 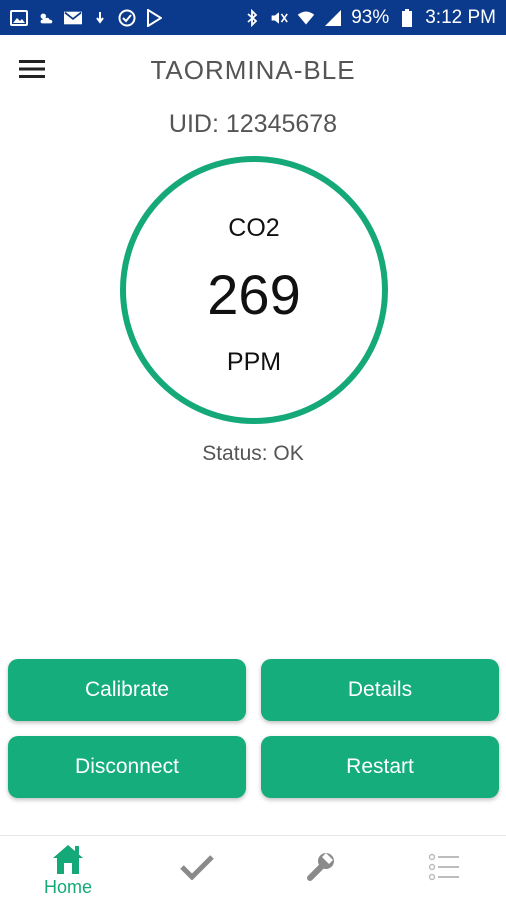 I want to click on nav-home-label: Home, so click(x=67, y=887).